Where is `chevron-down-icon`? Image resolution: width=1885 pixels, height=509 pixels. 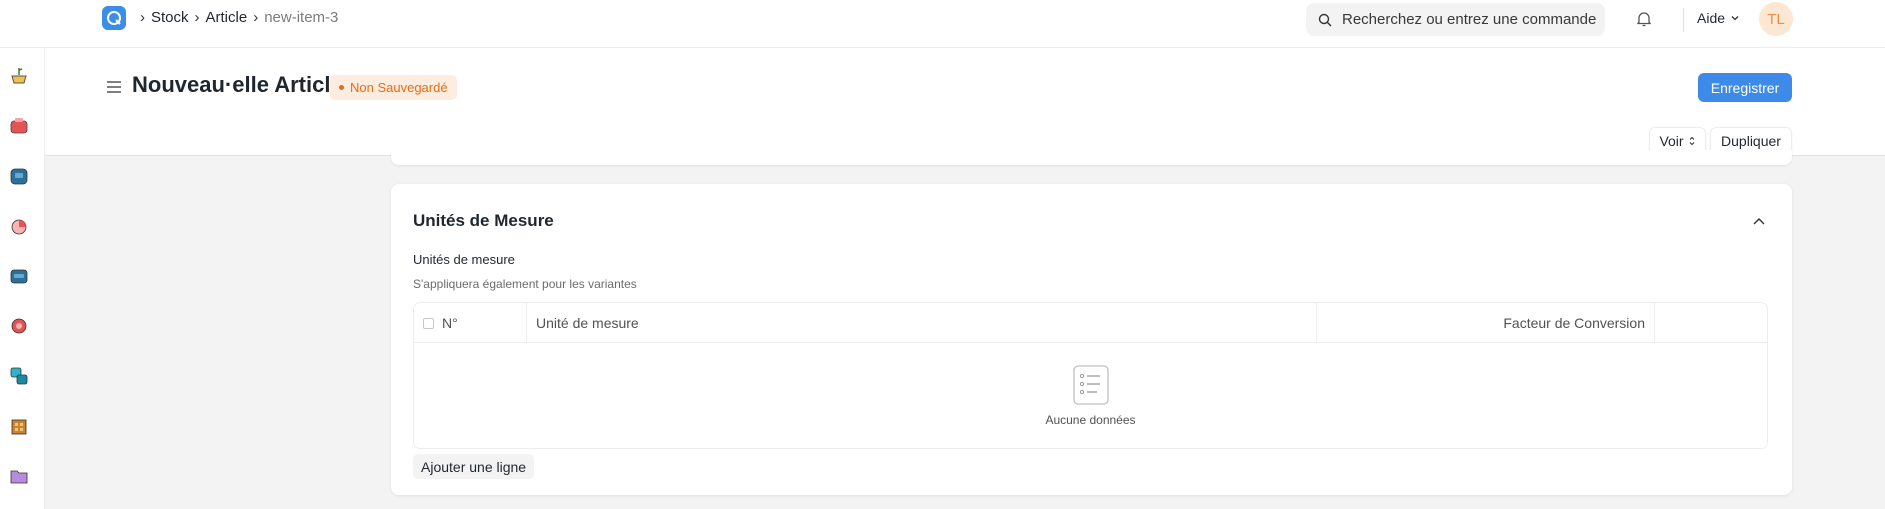 chevron-down-icon is located at coordinates (1735, 18).